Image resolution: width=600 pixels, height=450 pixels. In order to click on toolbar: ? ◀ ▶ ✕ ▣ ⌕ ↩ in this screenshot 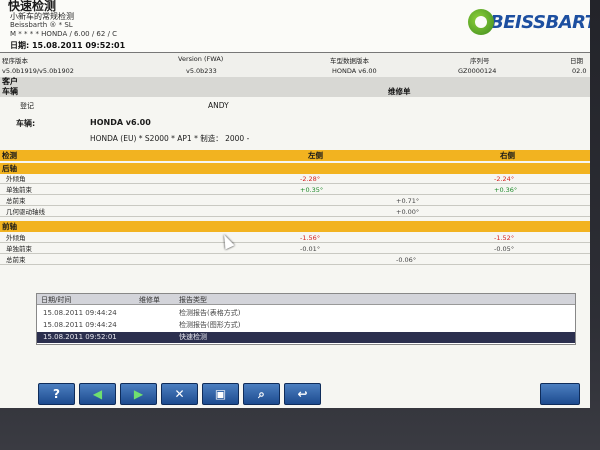, I will do `click(188, 394)`.